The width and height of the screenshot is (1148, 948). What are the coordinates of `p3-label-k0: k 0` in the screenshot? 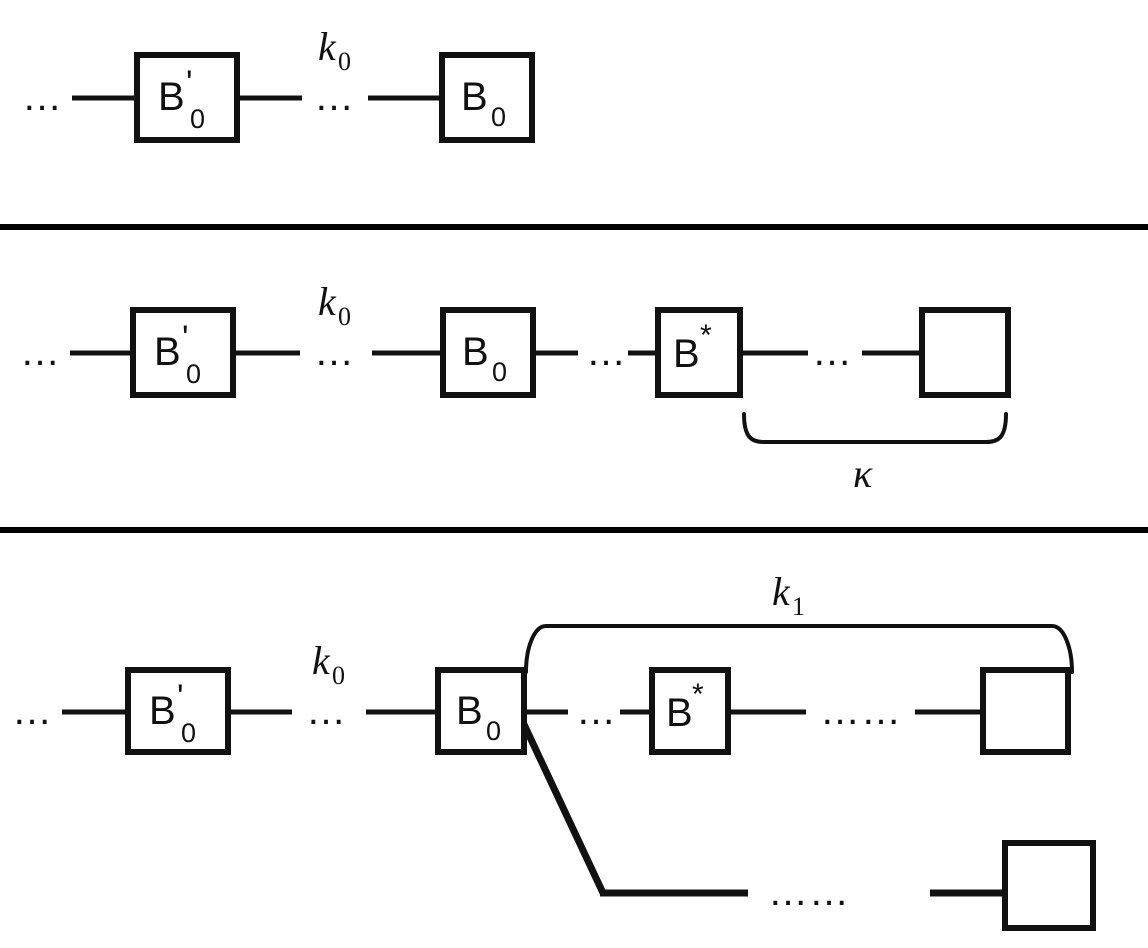 It's located at (328, 664).